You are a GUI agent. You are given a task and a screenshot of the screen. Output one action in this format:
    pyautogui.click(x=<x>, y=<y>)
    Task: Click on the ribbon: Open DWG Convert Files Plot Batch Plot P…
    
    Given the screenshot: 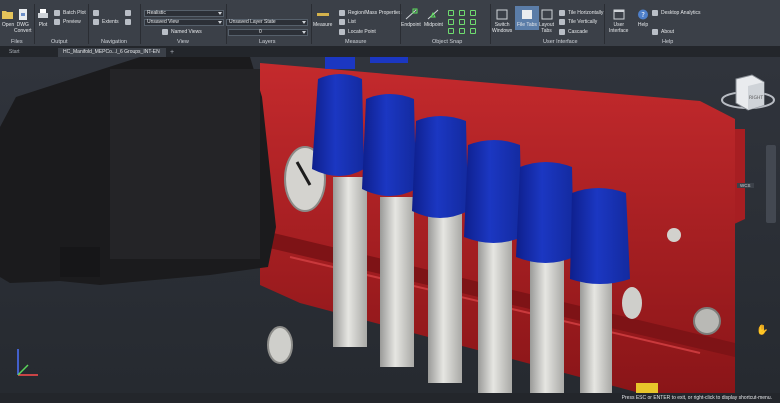 What is the action you would take?
    pyautogui.click(x=390, y=23)
    